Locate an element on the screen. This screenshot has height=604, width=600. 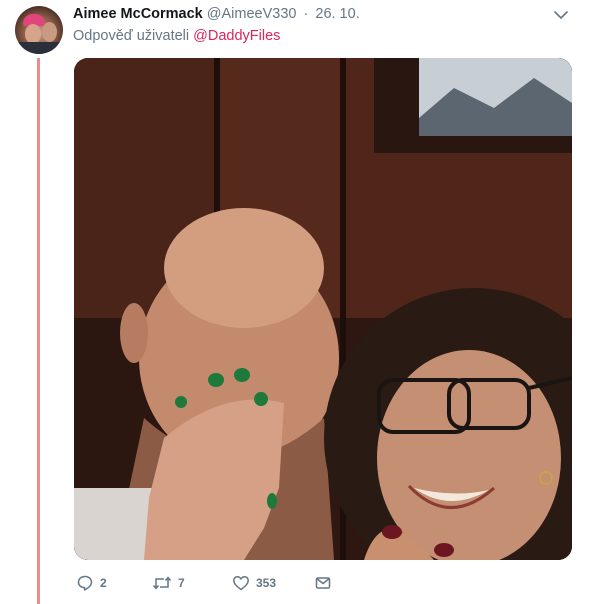
retweet-button: 7 is located at coordinates (168, 583).